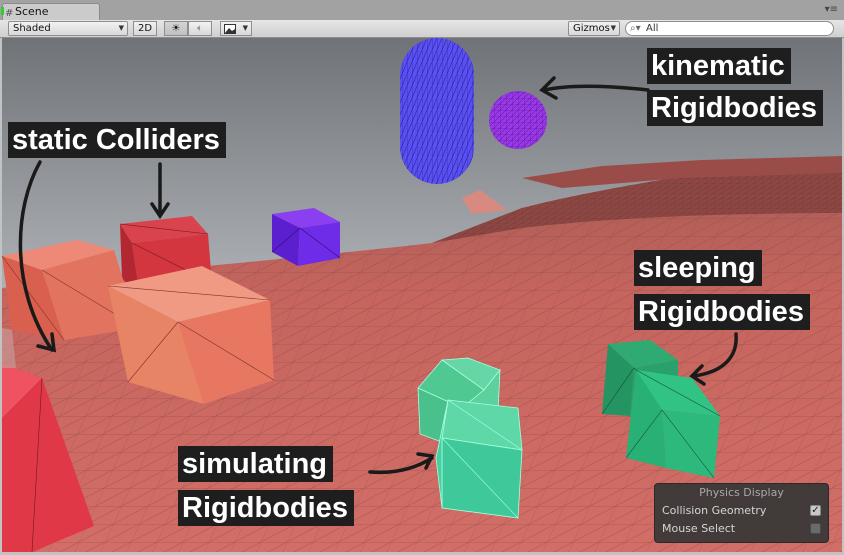 The height and width of the screenshot is (555, 844). What do you see at coordinates (2, 11) in the screenshot?
I see `tab-focus-indicator` at bounding box center [2, 11].